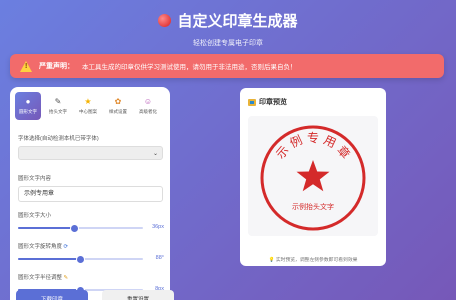  I want to click on tab-label: 圆形文字, so click(28, 111).